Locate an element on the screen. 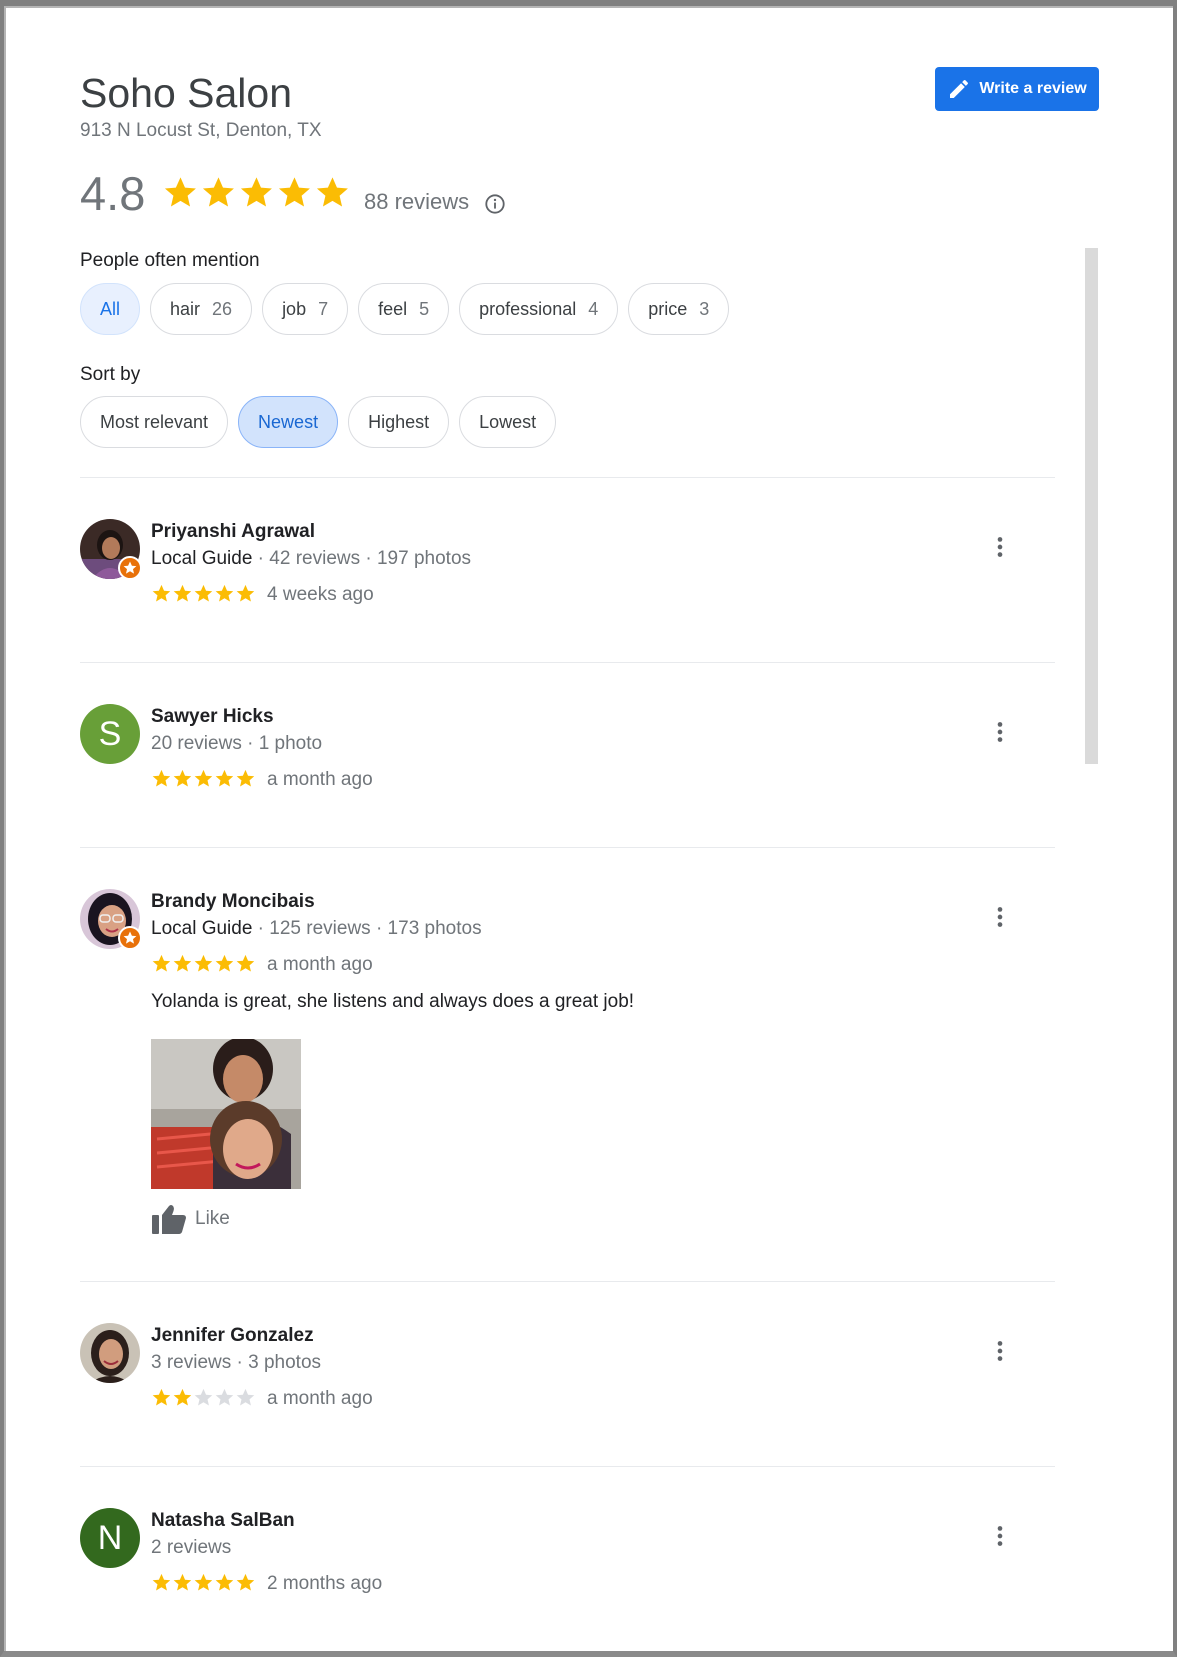 The height and width of the screenshot is (1657, 1177). sort-option-label: Most relevant is located at coordinates (154, 421).